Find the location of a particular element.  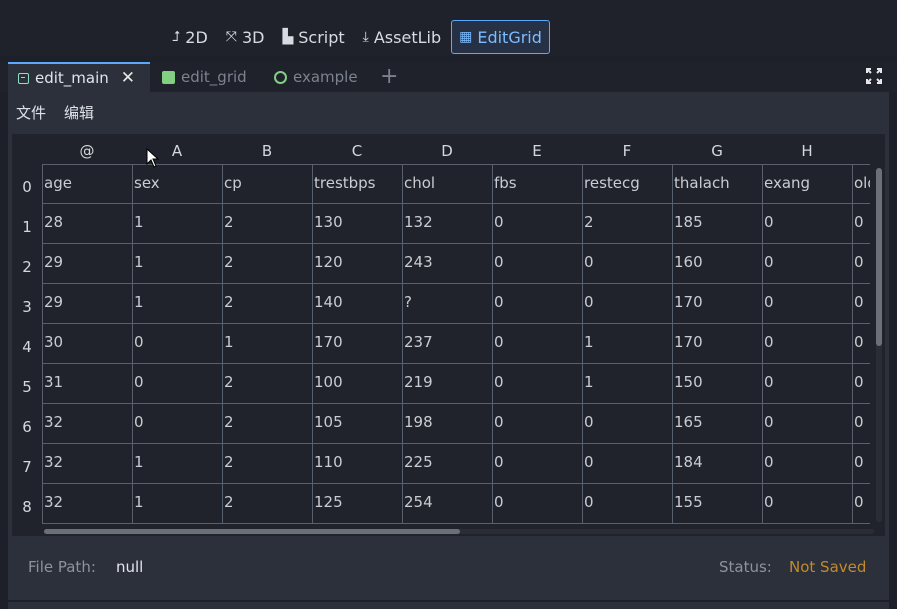

grid-cell: 219 is located at coordinates (447, 384).